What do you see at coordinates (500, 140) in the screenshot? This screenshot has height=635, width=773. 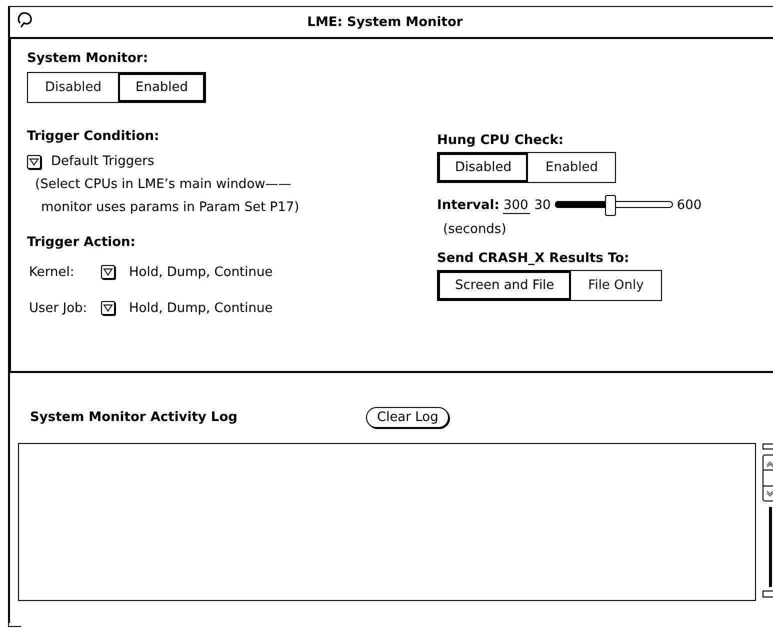 I see `section-label: Hung CPU Check:` at bounding box center [500, 140].